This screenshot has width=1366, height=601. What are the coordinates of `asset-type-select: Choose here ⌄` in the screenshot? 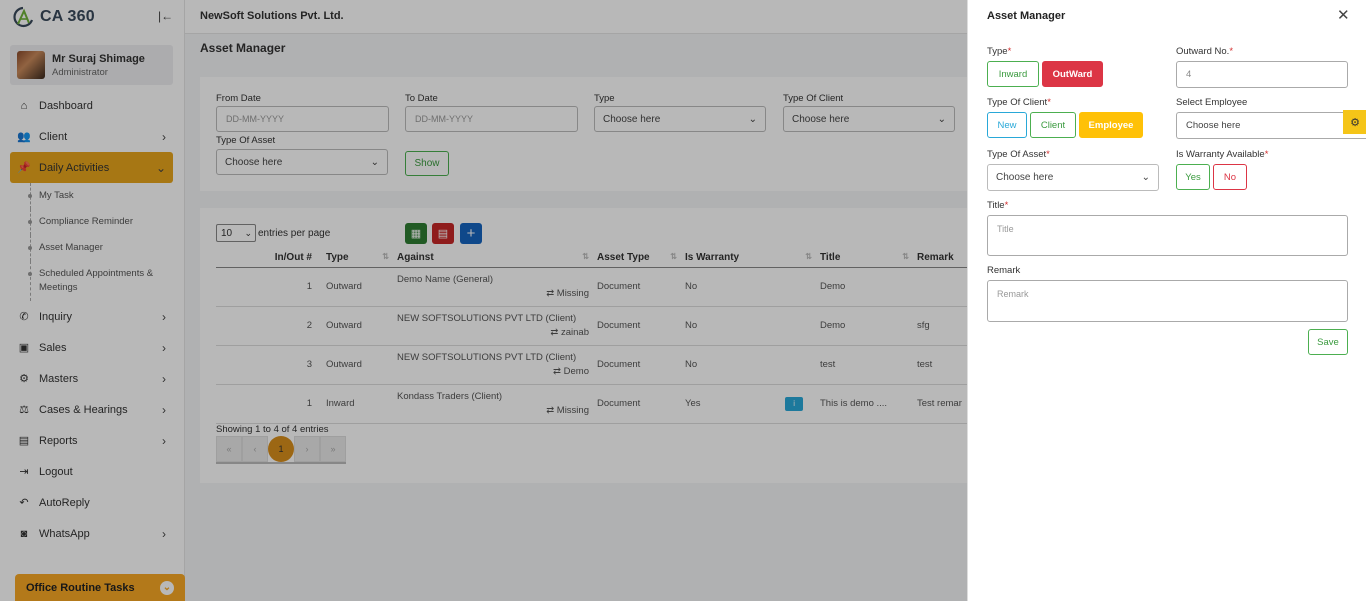 It's located at (1073, 177).